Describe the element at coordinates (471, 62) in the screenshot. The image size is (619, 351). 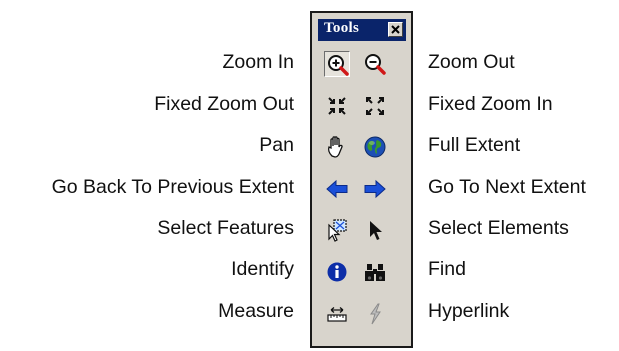
I see `label-zoom-out: Zoom Out` at that location.